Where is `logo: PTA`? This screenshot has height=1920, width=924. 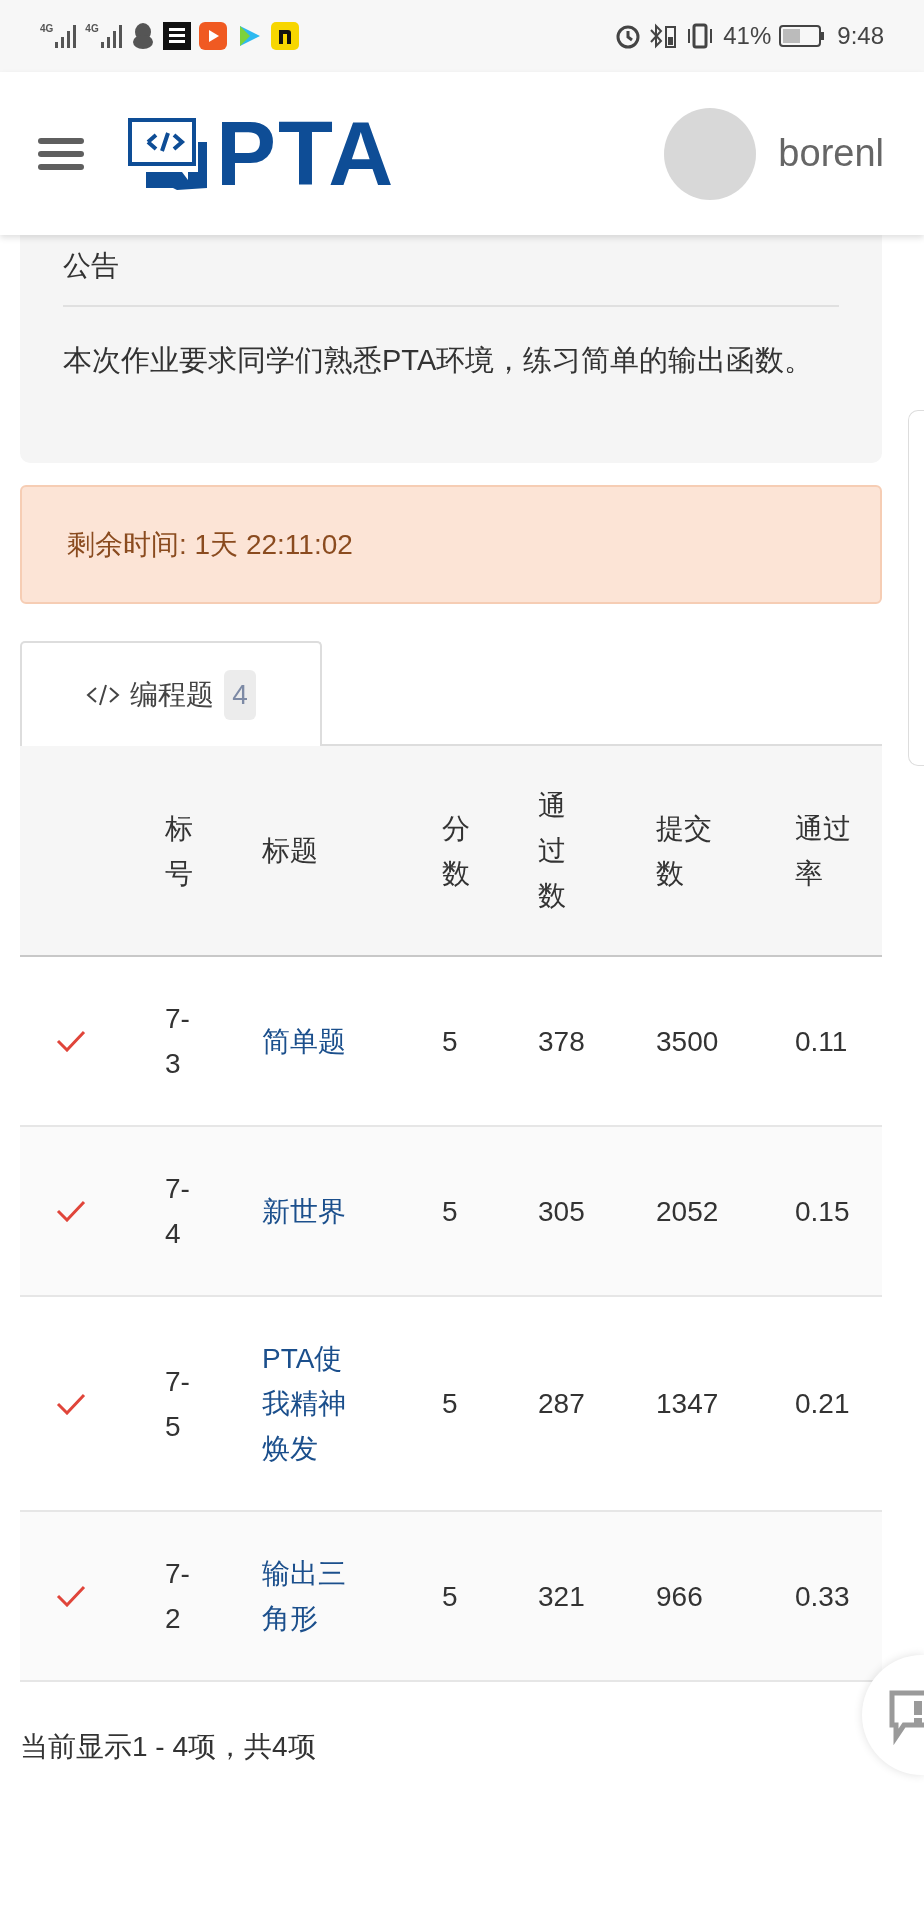 logo: PTA is located at coordinates (262, 153).